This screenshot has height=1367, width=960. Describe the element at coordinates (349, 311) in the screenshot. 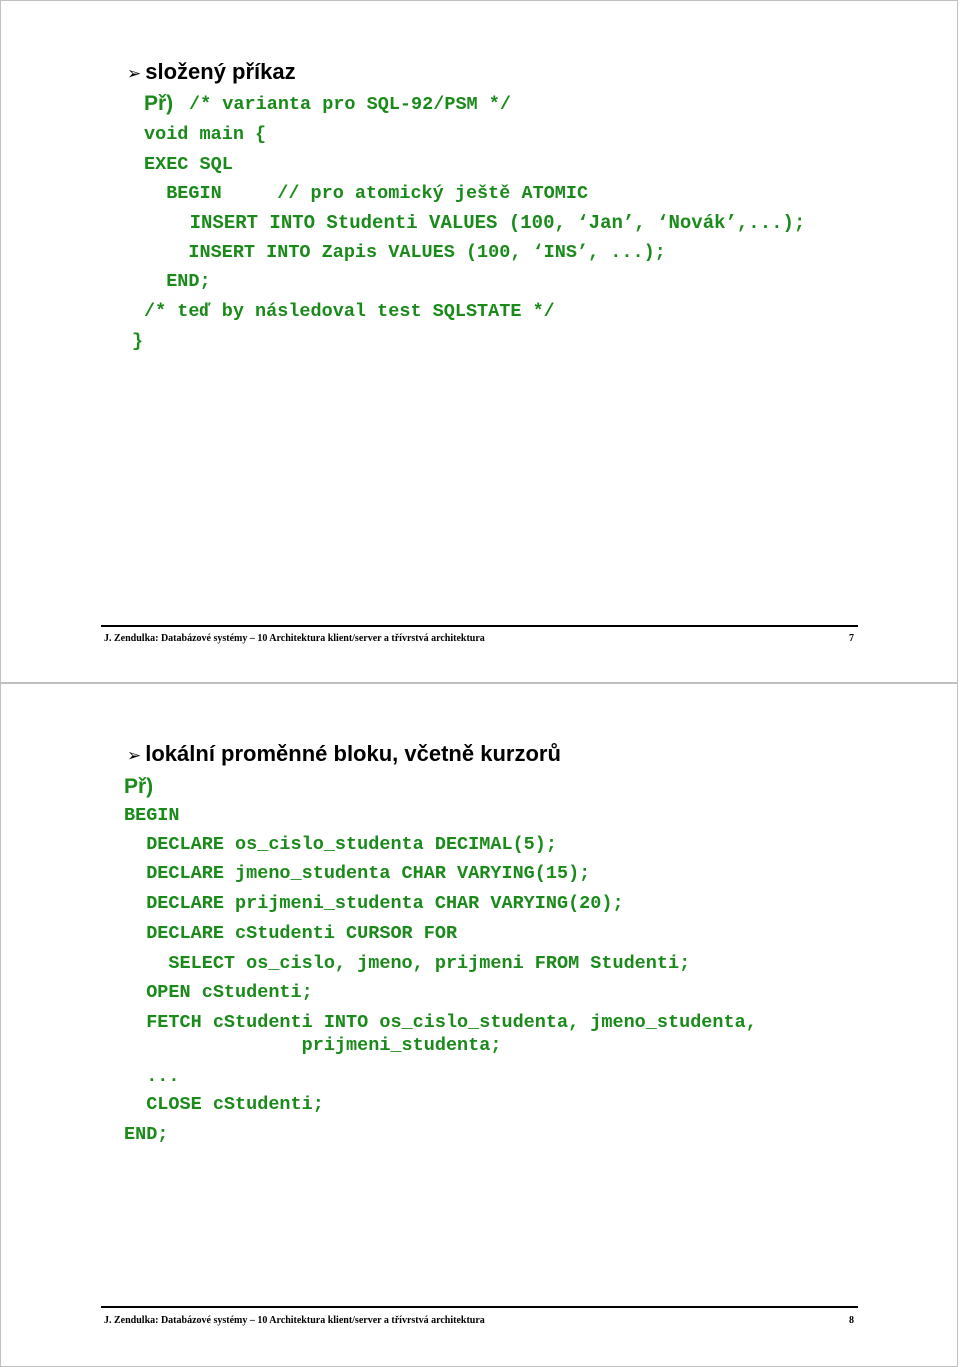

I see `code-line: /* teď by následoval test SQLSTATE */` at that location.